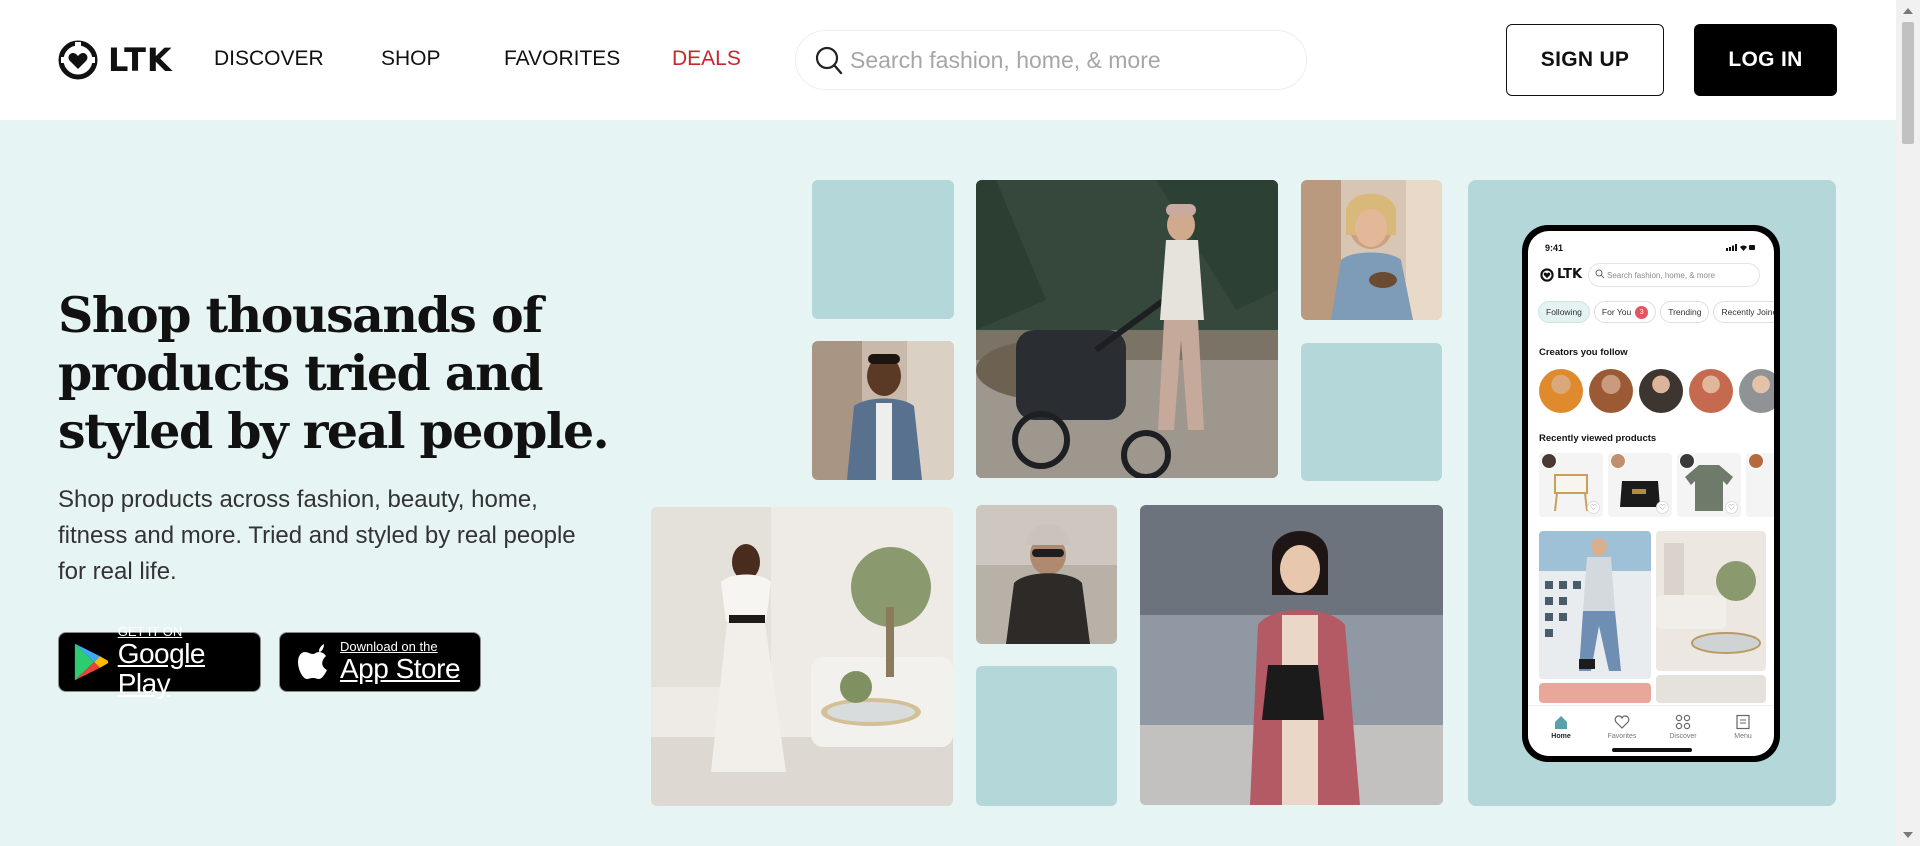 The height and width of the screenshot is (846, 1920). I want to click on logo-text: LTK, so click(140, 60).